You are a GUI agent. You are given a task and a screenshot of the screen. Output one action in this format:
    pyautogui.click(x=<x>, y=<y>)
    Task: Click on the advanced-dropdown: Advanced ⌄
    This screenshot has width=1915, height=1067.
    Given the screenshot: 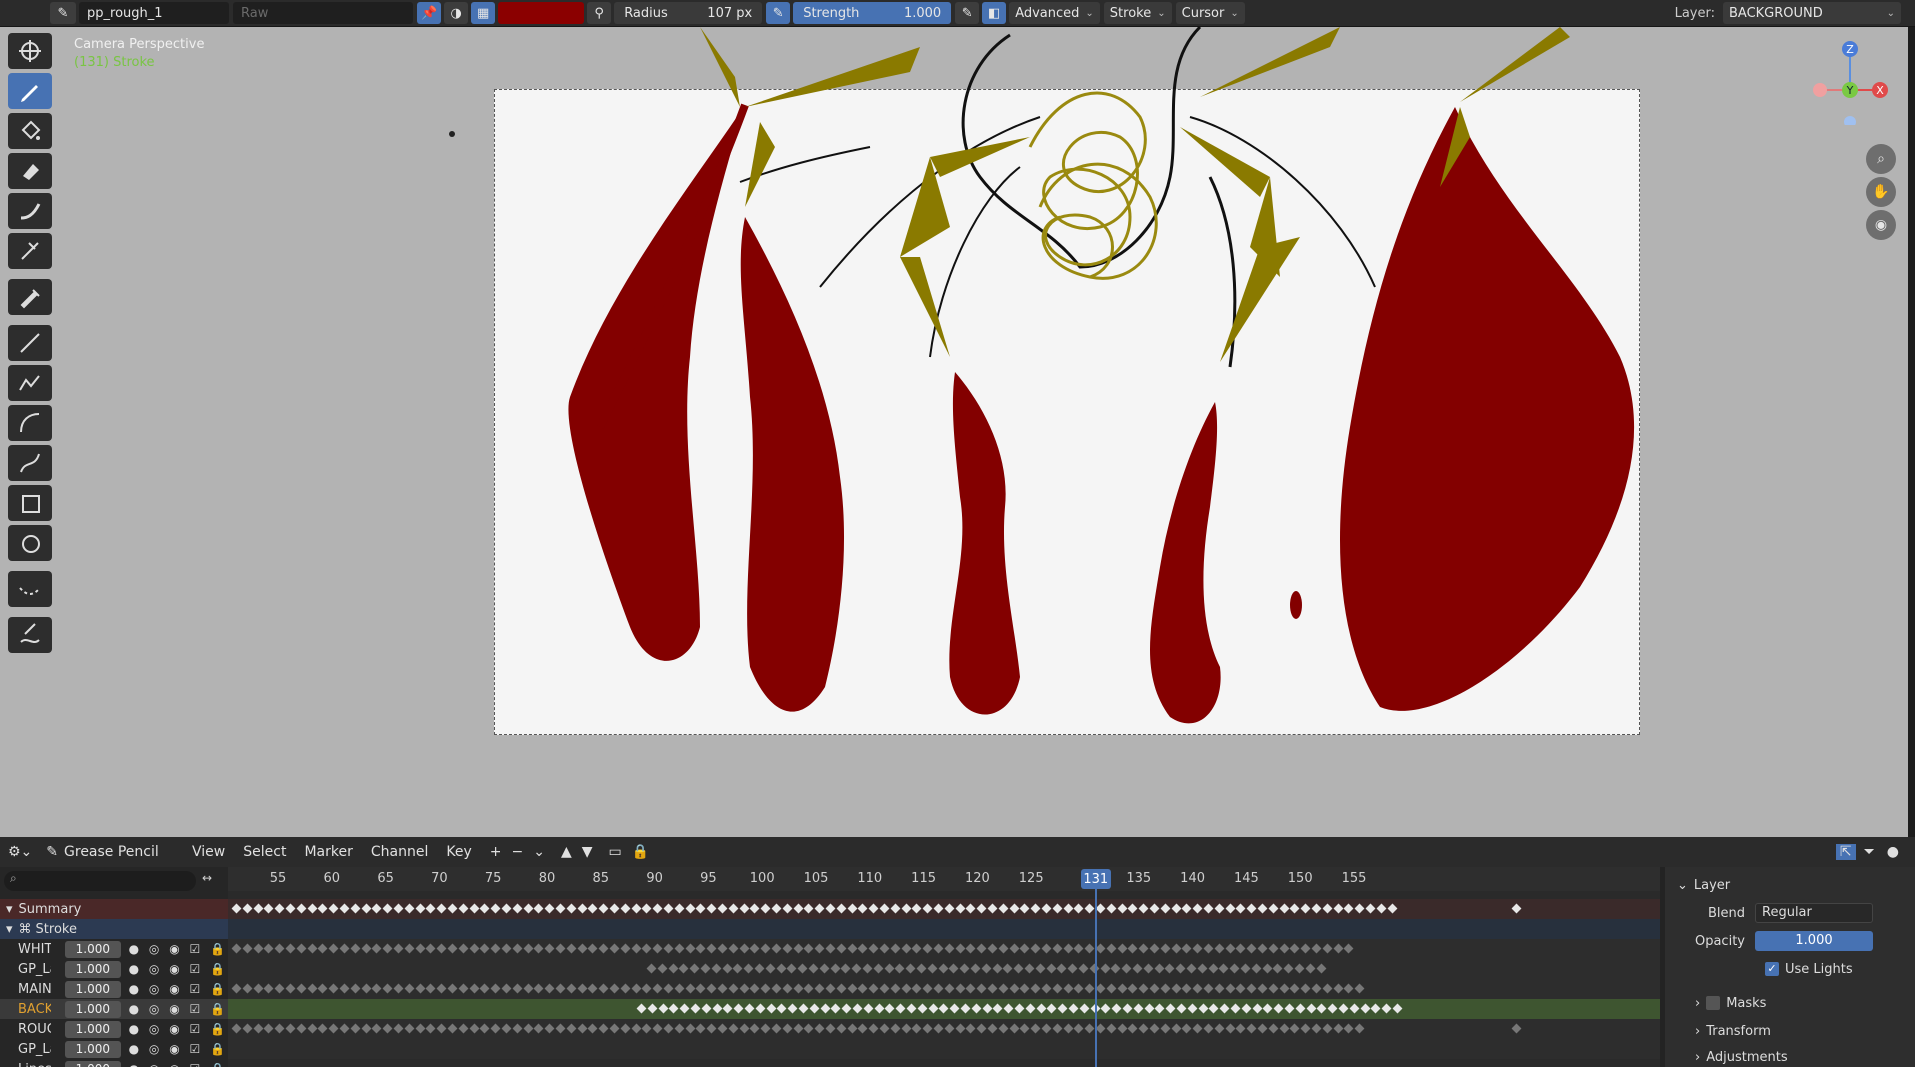 What is the action you would take?
    pyautogui.click(x=1054, y=13)
    